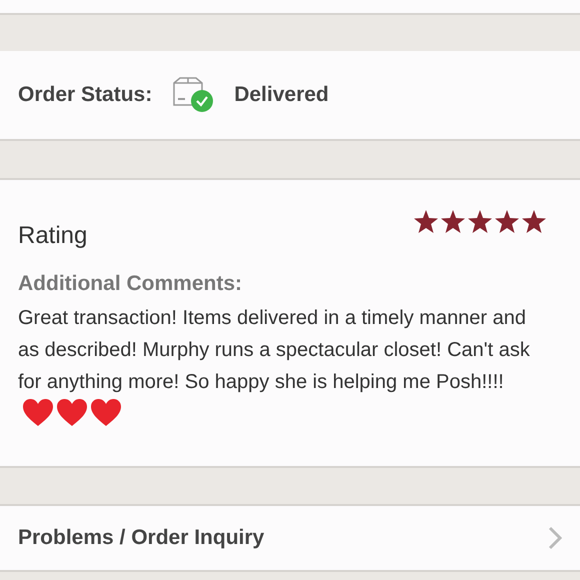  What do you see at coordinates (290, 538) in the screenshot?
I see `order-inquiry-row: Problems / Order Inquiry` at bounding box center [290, 538].